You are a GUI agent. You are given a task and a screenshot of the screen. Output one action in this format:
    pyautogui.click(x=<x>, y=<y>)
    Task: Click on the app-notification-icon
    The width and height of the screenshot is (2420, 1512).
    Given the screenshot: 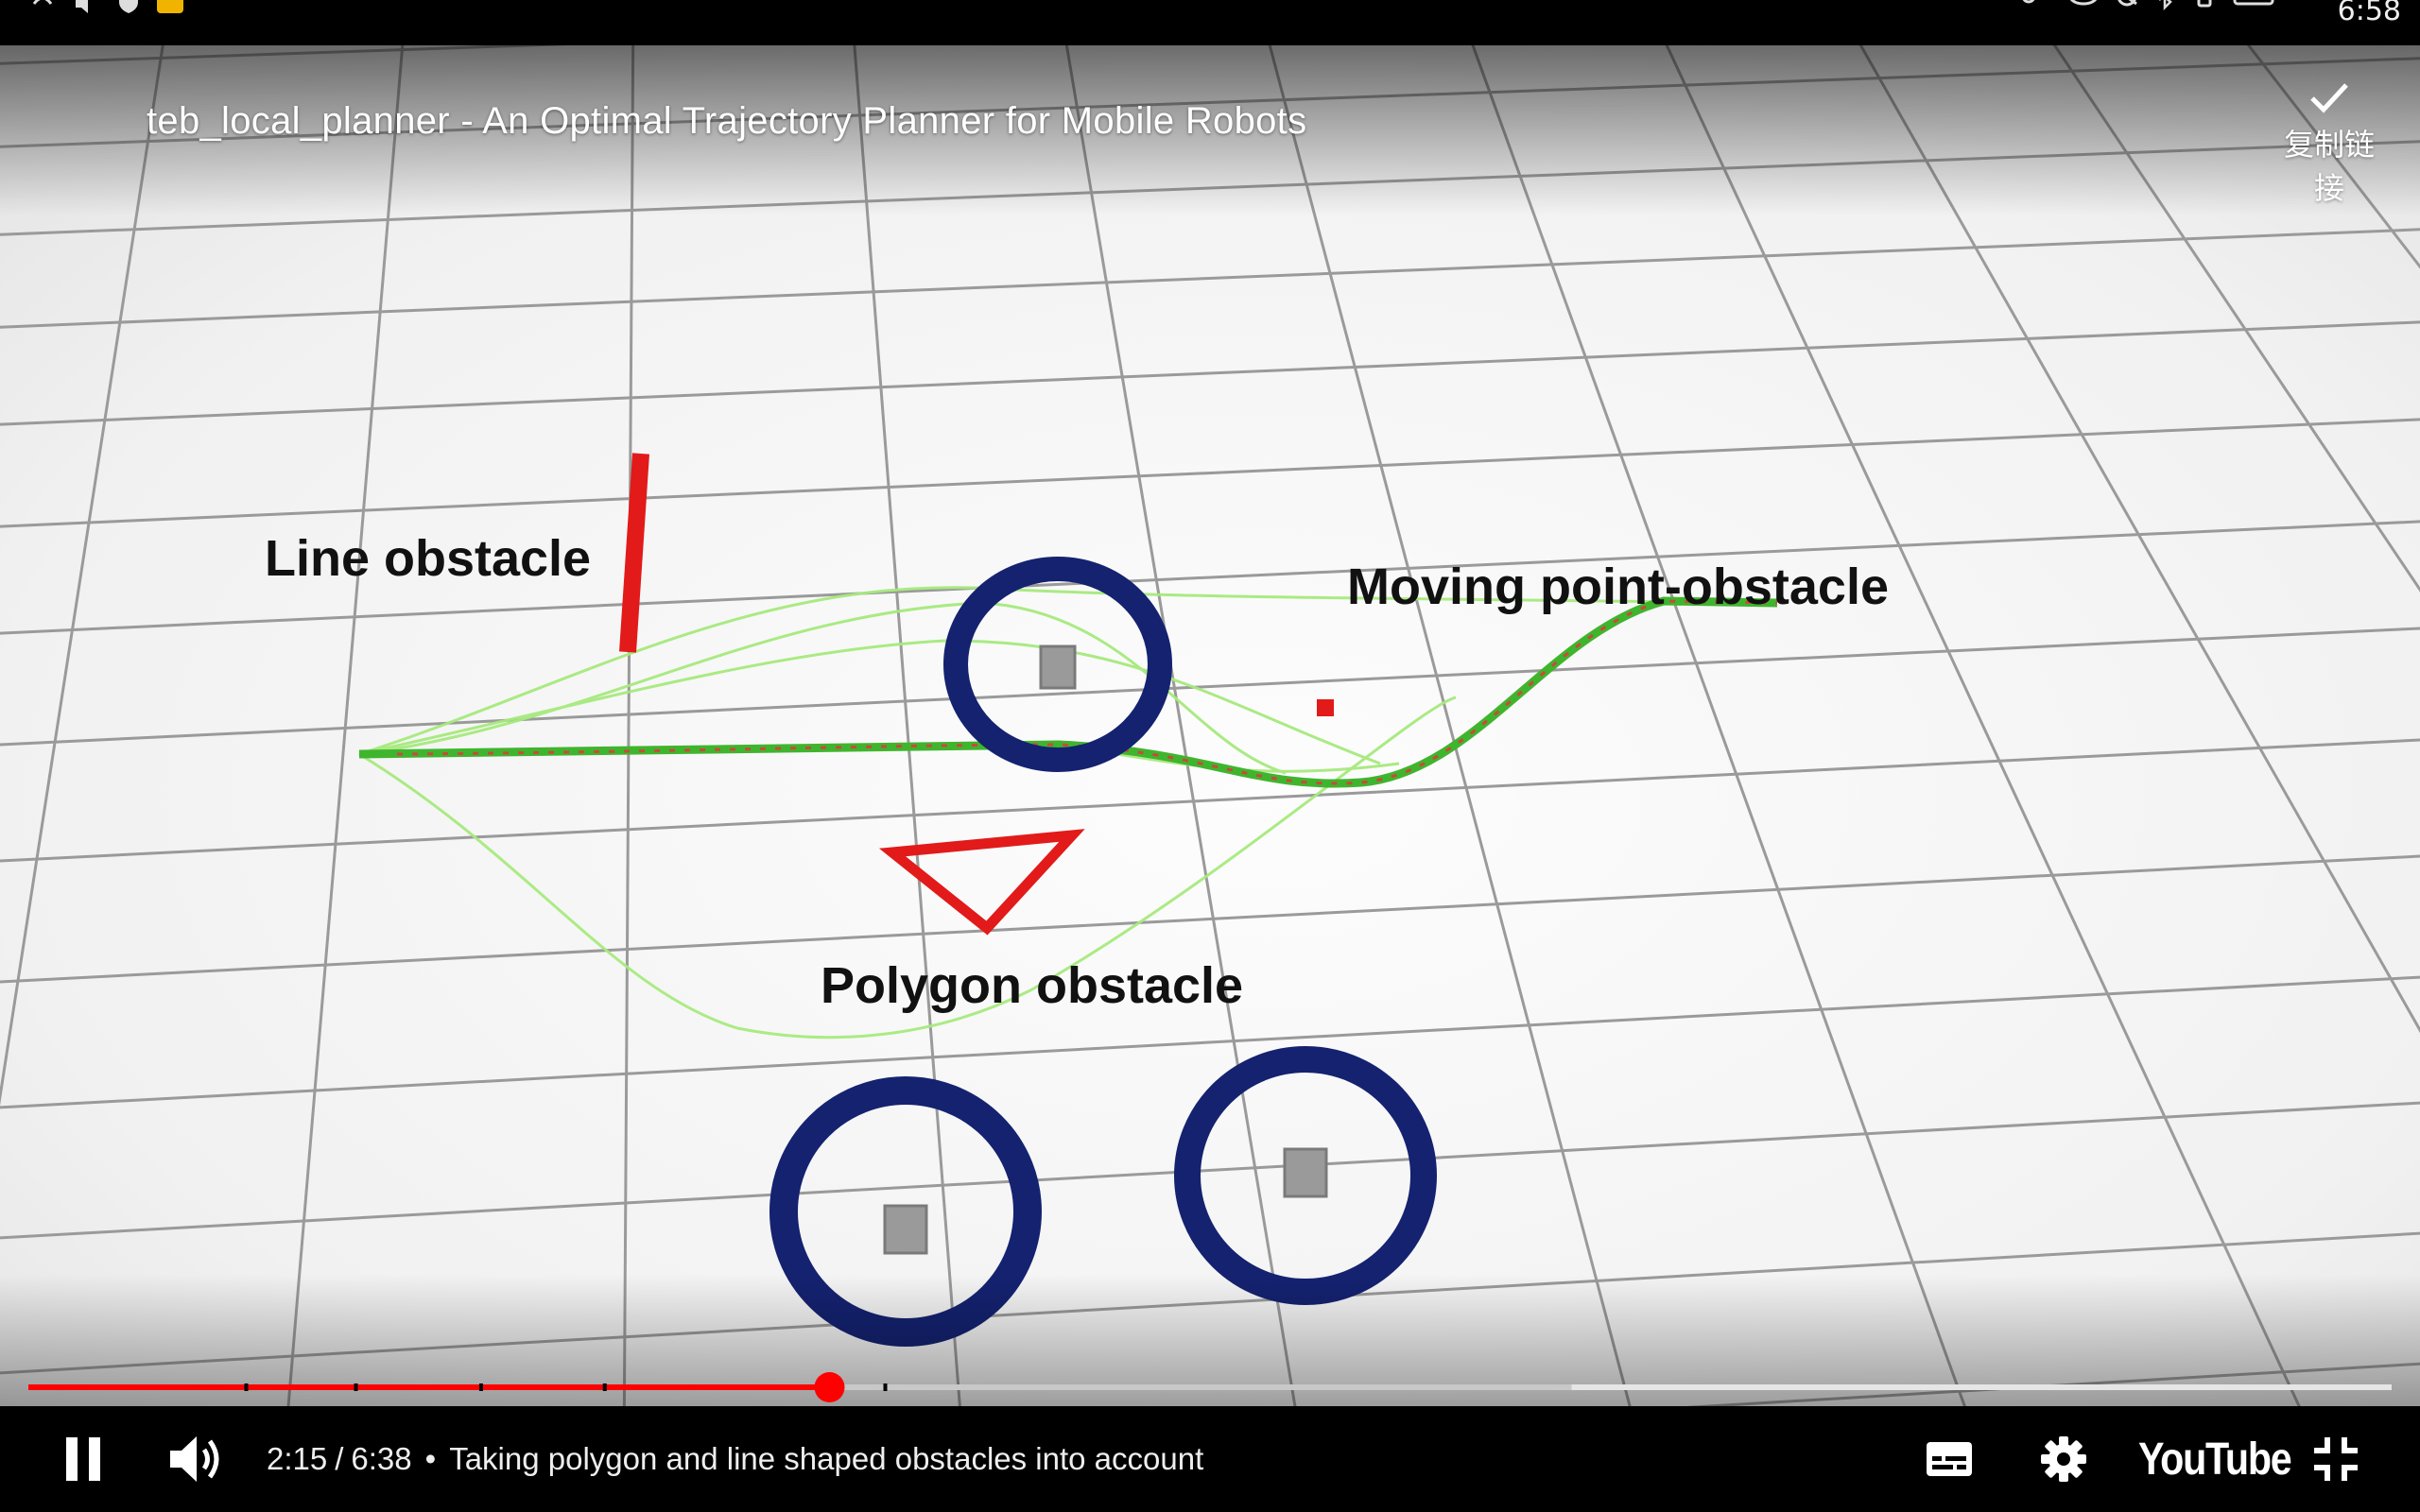 What is the action you would take?
    pyautogui.click(x=170, y=6)
    